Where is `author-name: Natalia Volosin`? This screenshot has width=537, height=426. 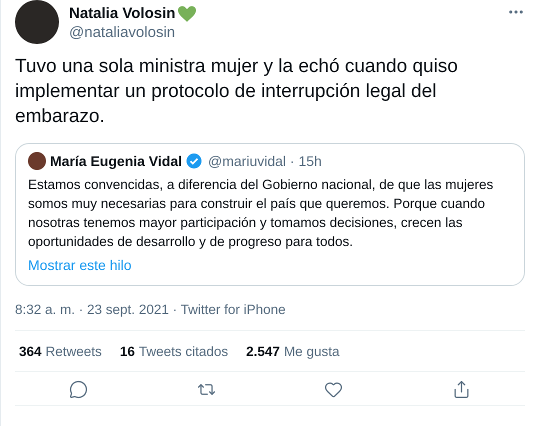 author-name: Natalia Volosin is located at coordinates (122, 13).